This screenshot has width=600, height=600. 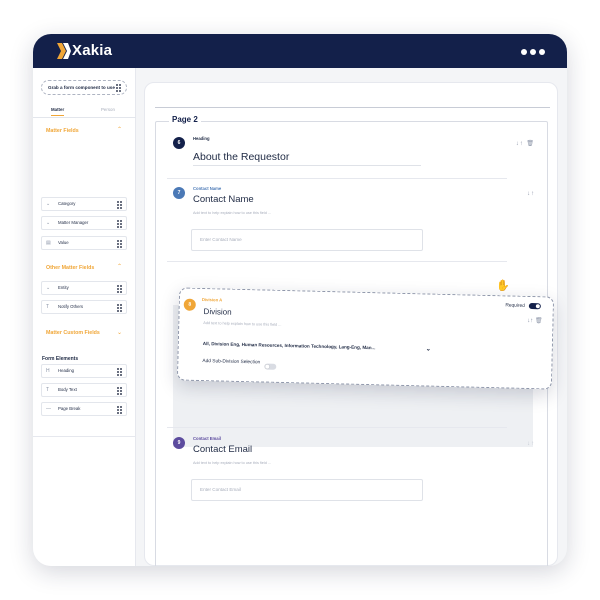 What do you see at coordinates (71, 306) in the screenshot?
I see `sidebar-item-label: Notify Others` at bounding box center [71, 306].